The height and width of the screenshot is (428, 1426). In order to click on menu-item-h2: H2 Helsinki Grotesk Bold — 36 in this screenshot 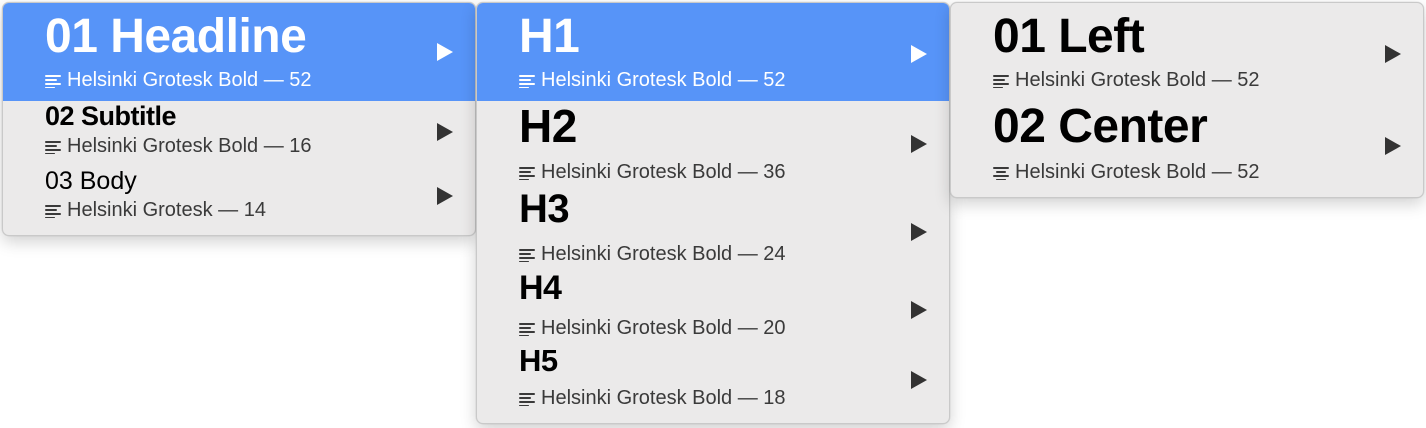, I will do `click(713, 143)`.